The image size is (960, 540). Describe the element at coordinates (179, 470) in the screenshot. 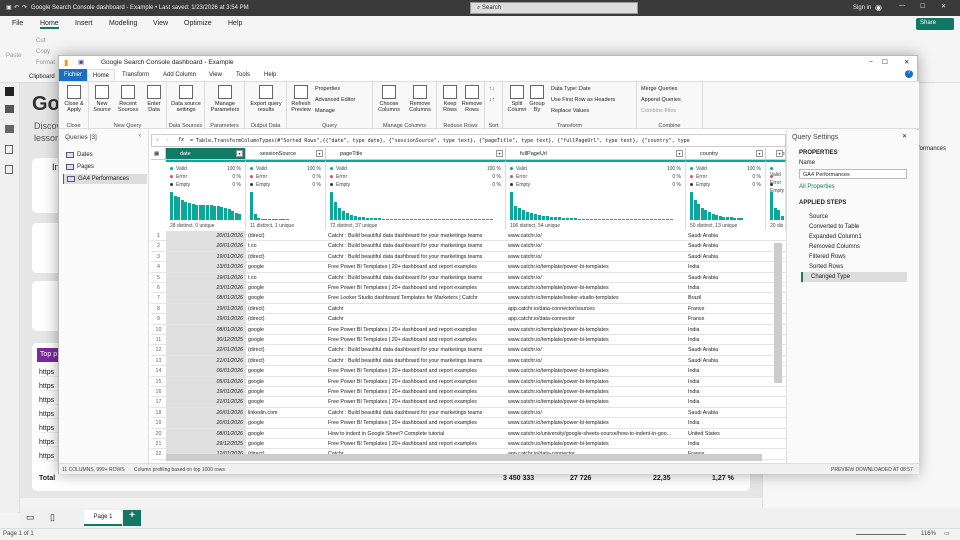

I see `profiling-status: Column profiling based on top 1000 rows` at that location.